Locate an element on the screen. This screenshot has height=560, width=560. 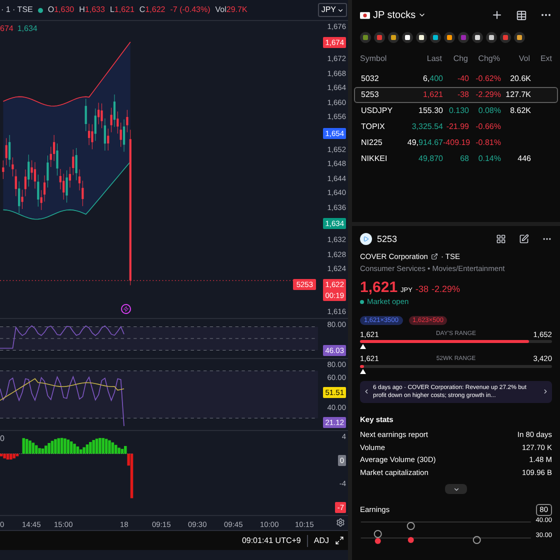
currency-dropdown: JPY is located at coordinates (332, 10).